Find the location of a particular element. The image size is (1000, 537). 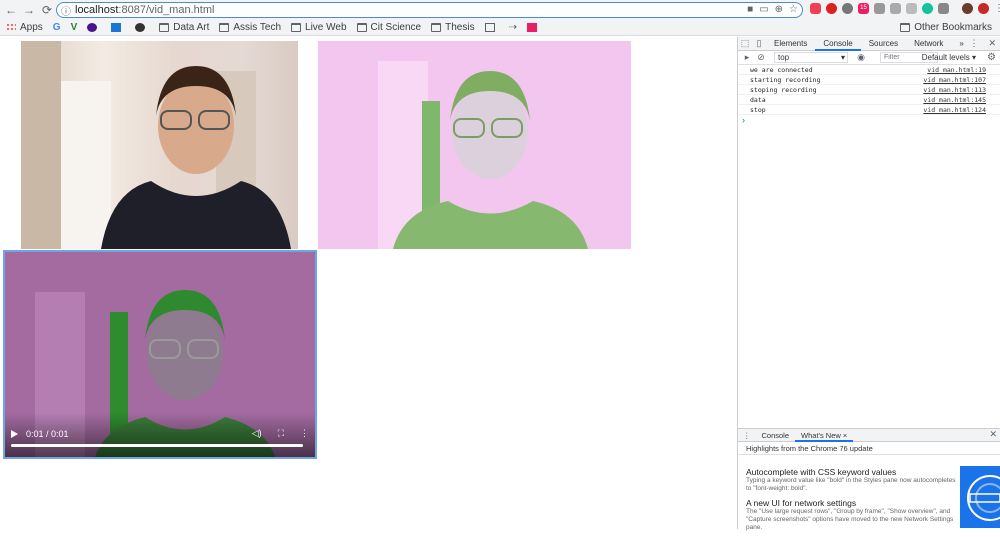

filtered-webcam-frame is located at coordinates (483, 155).